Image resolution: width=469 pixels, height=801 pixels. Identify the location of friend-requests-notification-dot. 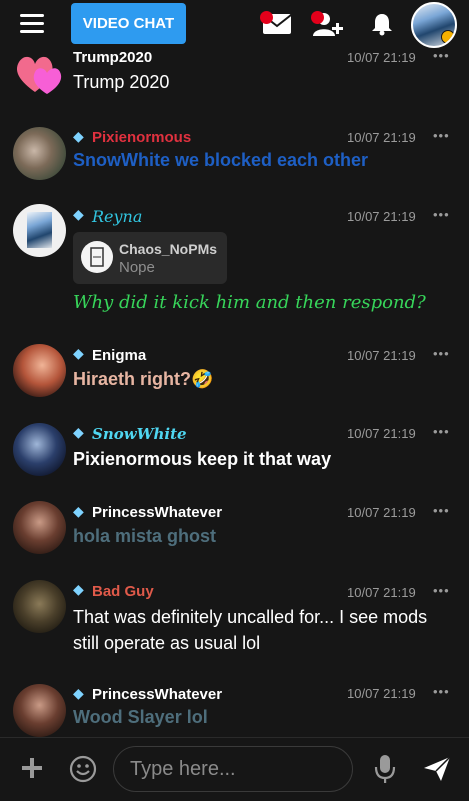
(317, 17).